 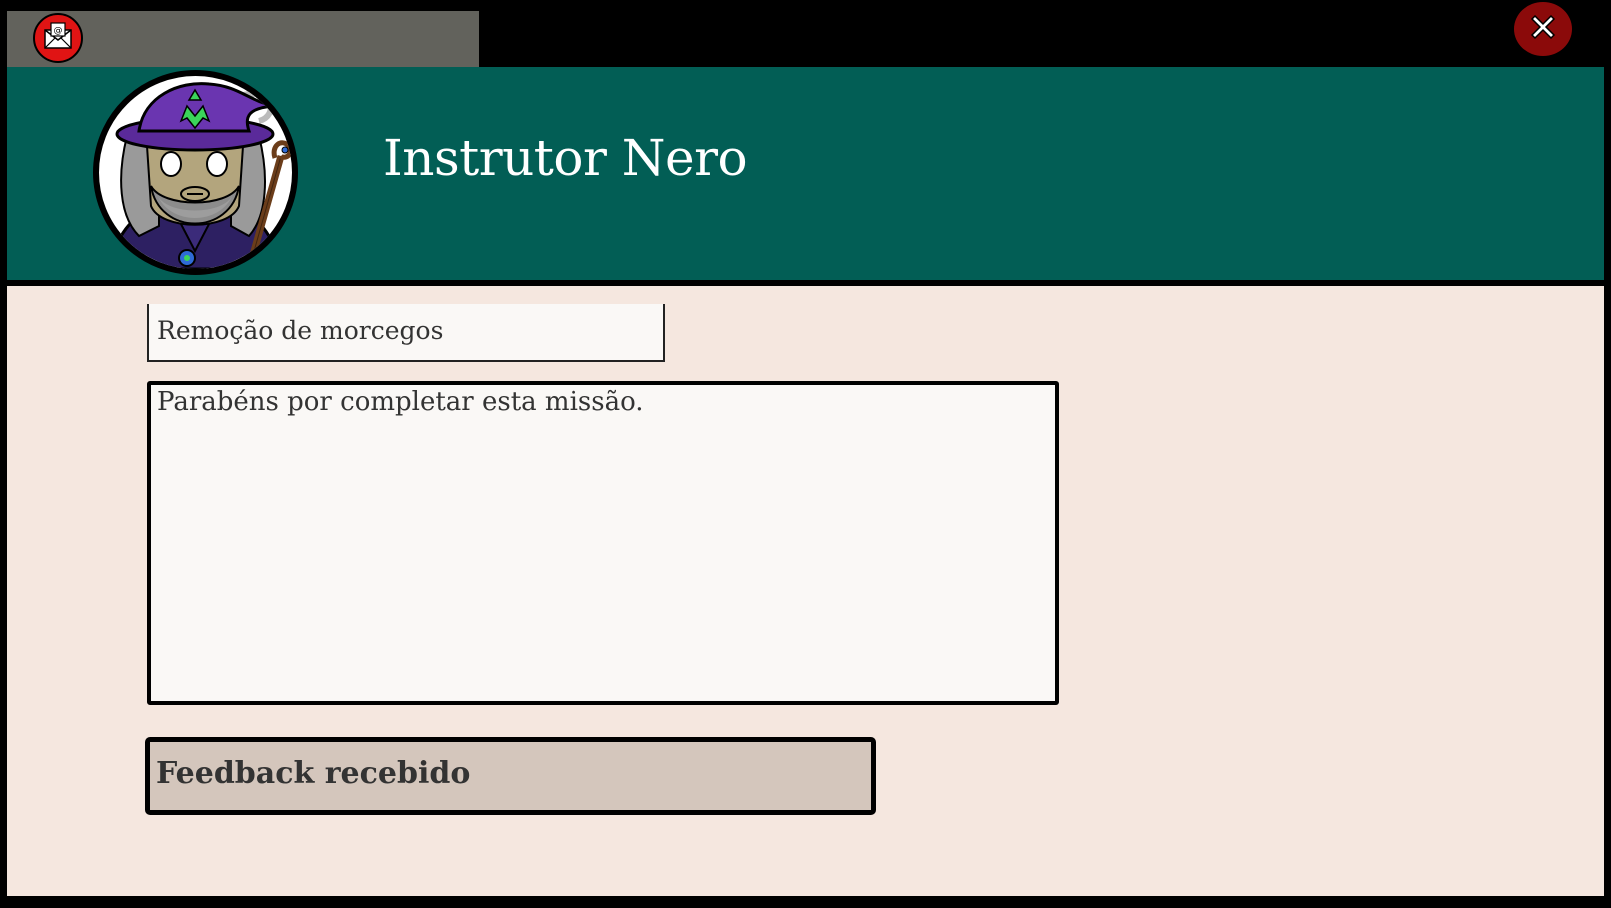 What do you see at coordinates (406, 333) in the screenshot?
I see `subject-field: Remoção de morcegos` at bounding box center [406, 333].